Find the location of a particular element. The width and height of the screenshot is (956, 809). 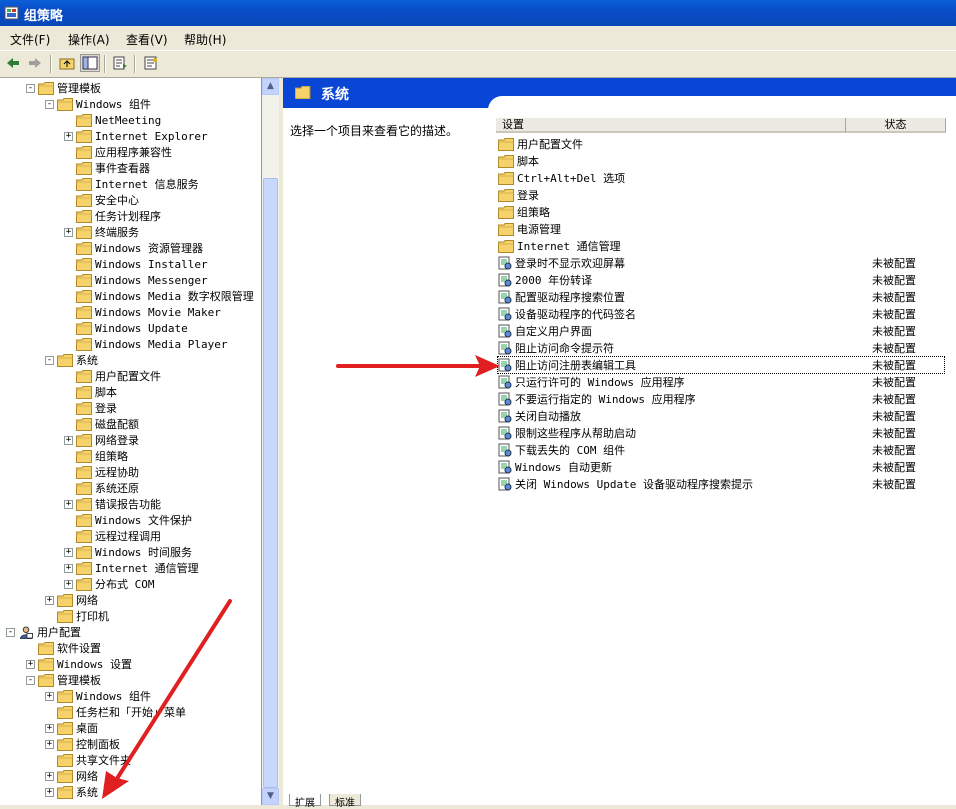

tree-item: Windows 文件保护 is located at coordinates (128, 520).